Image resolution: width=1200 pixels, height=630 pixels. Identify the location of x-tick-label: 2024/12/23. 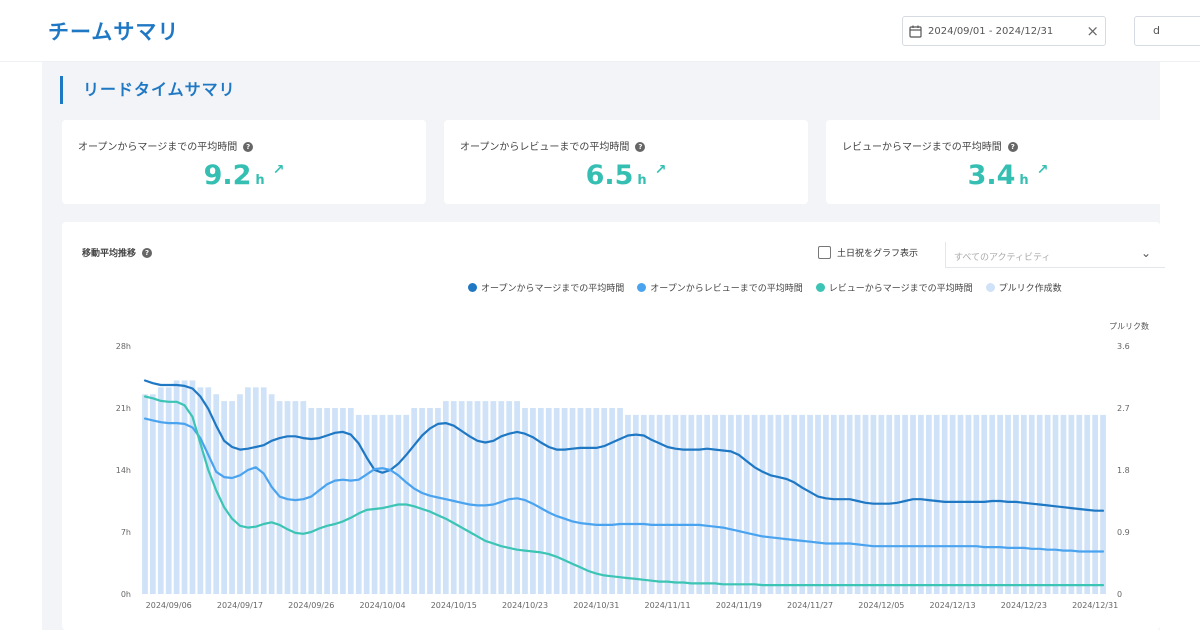
(1024, 605).